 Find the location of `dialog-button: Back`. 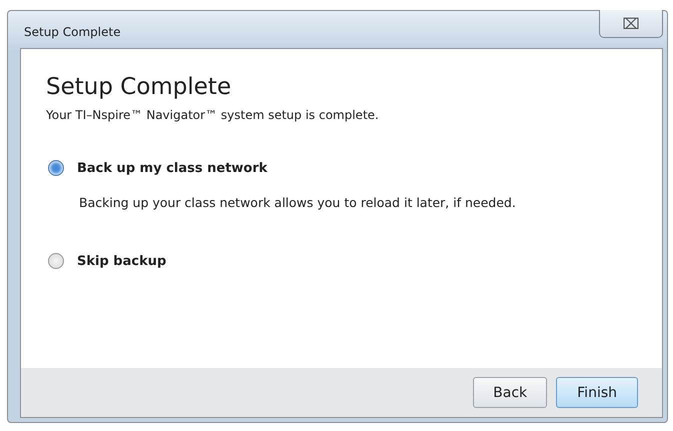

dialog-button: Back is located at coordinates (510, 392).